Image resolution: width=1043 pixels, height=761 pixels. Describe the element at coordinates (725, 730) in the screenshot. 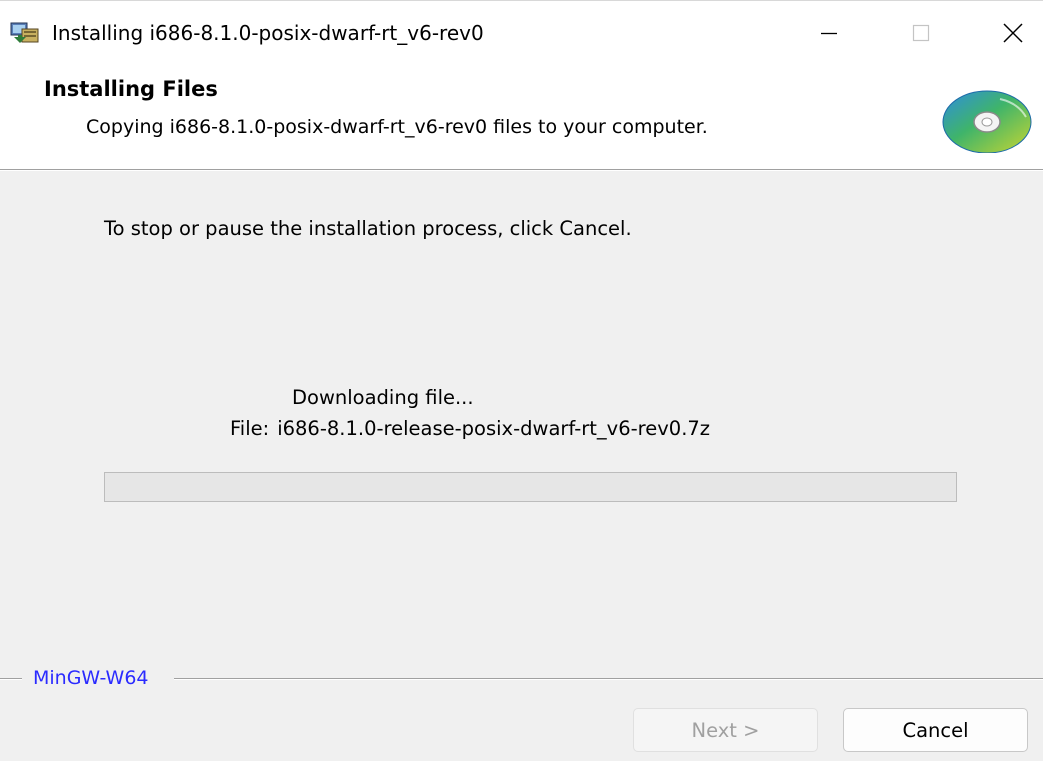

I see `next-button: Next >` at that location.